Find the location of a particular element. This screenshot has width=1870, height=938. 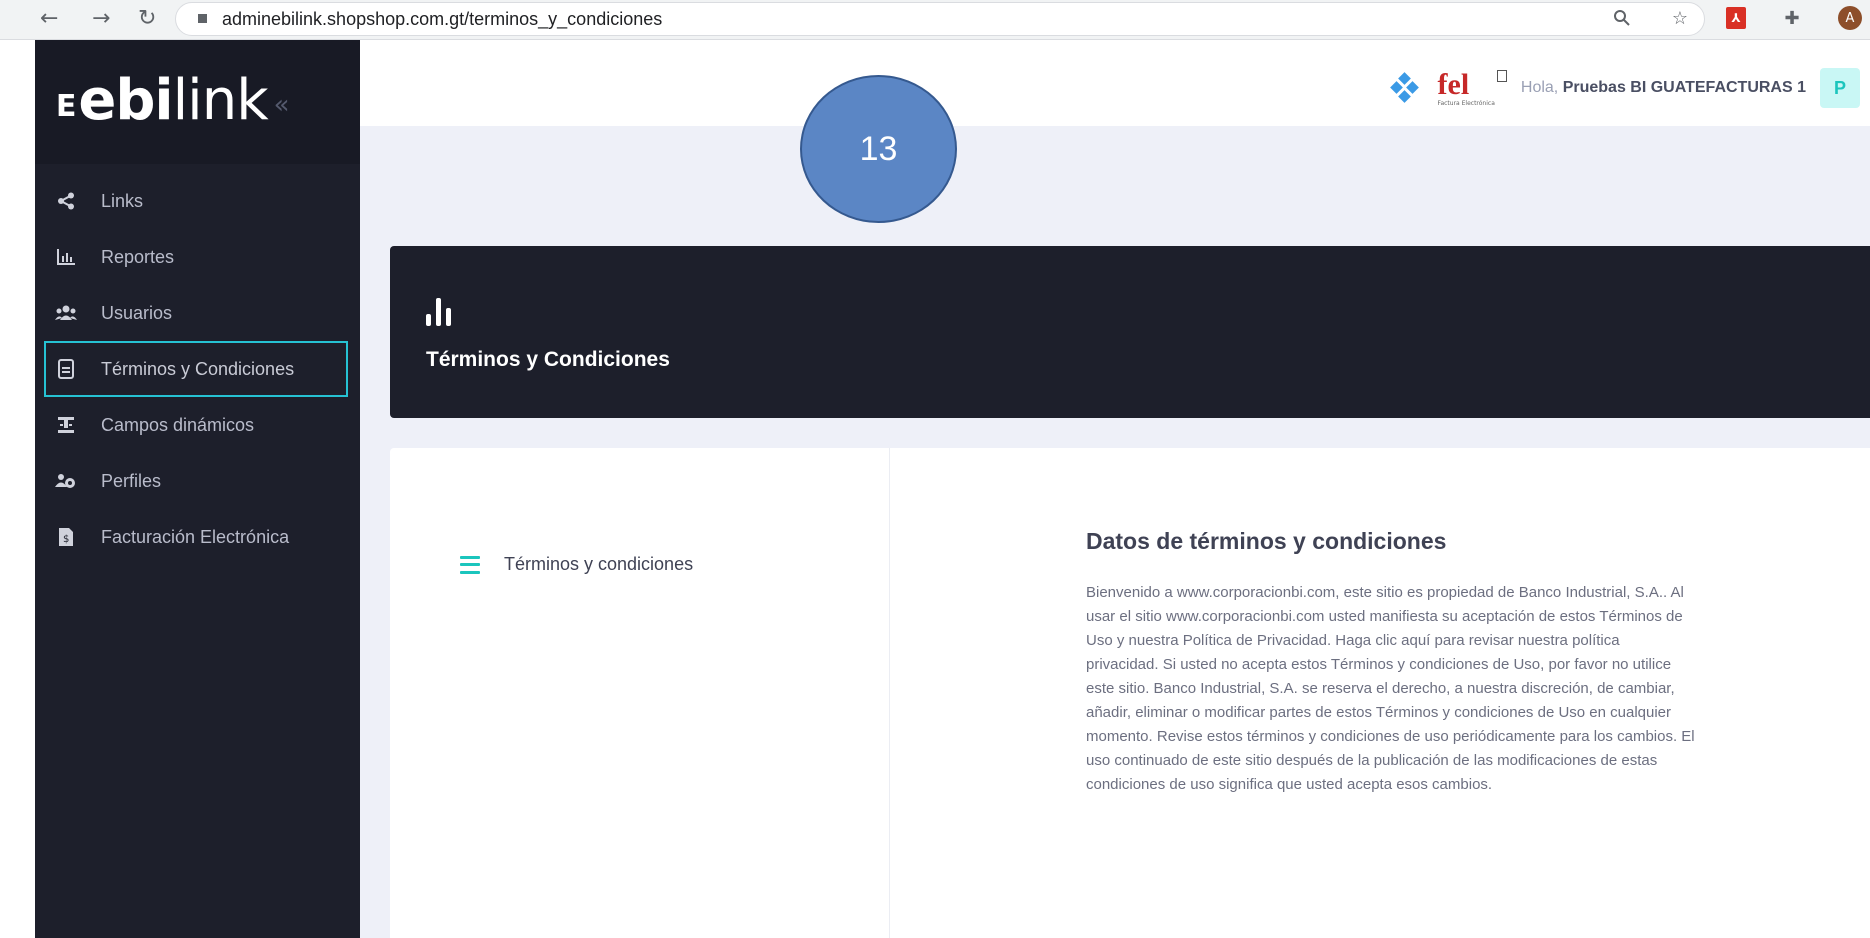

sidebar-item-label: Reportes is located at coordinates (138, 256).